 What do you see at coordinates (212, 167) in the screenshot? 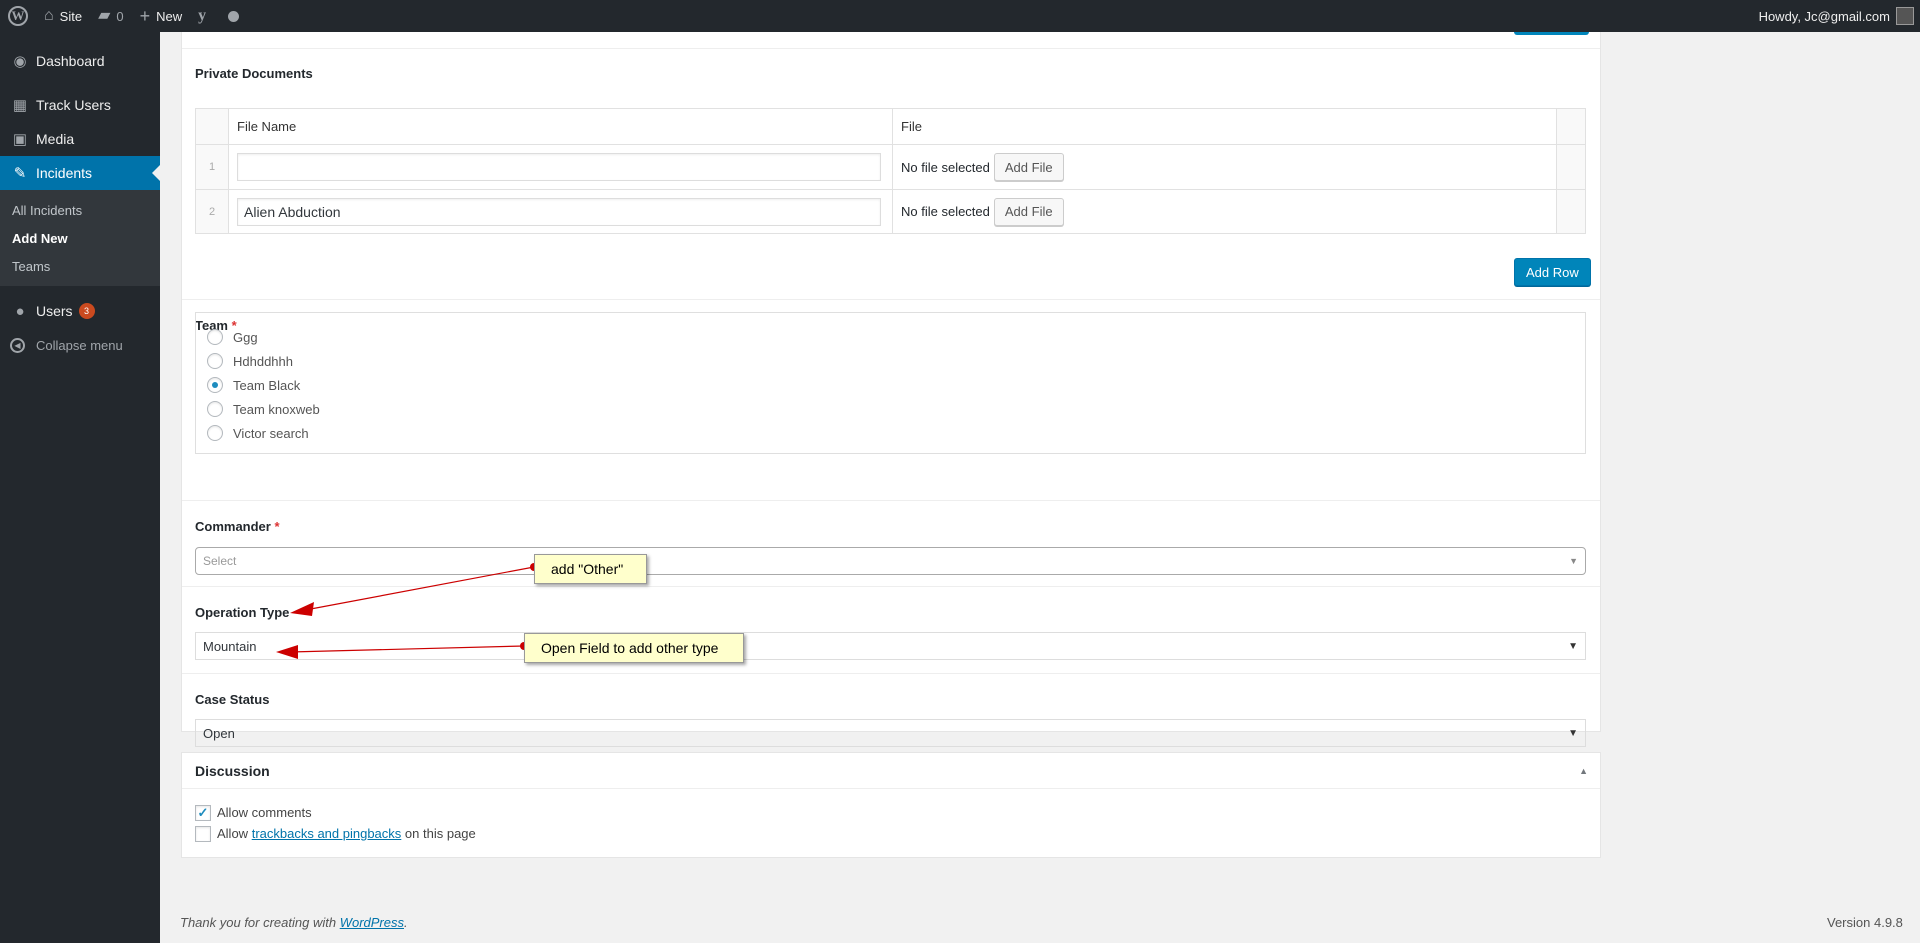
I see `row-order: 1` at bounding box center [212, 167].